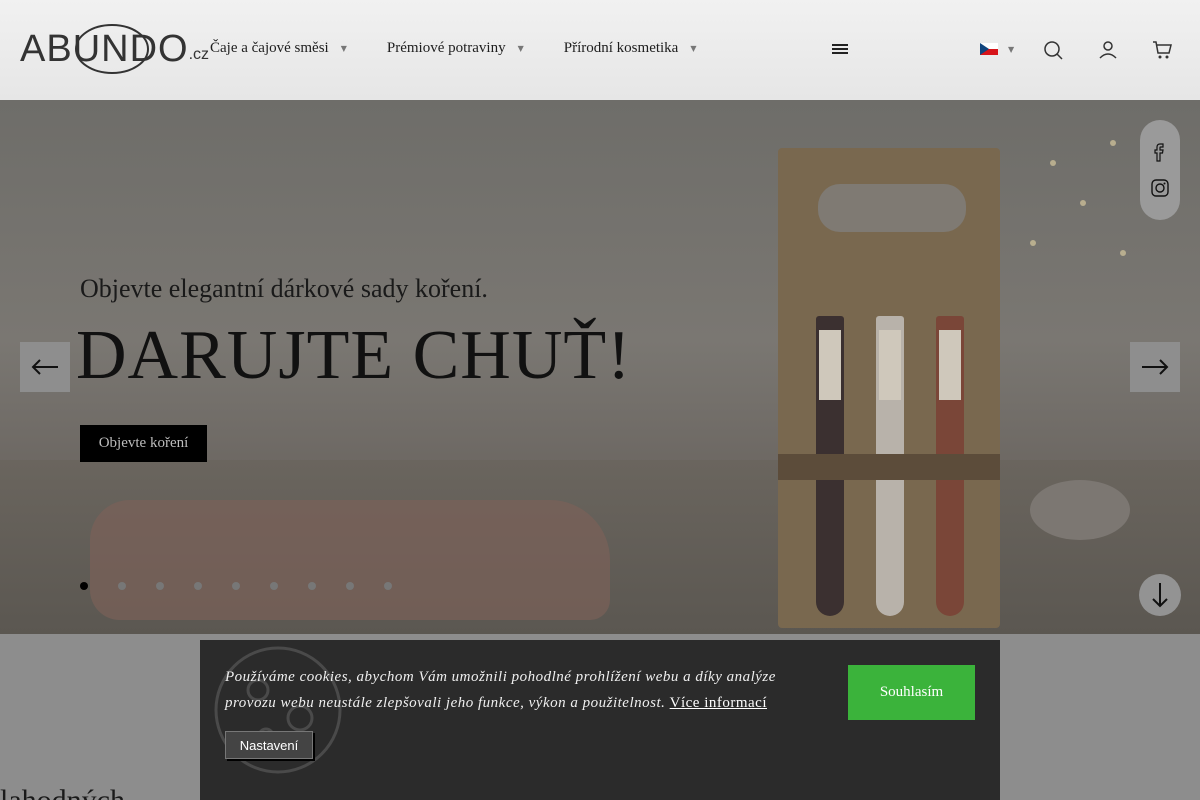  Describe the element at coordinates (1108, 50) in the screenshot. I see `user-icon` at that location.